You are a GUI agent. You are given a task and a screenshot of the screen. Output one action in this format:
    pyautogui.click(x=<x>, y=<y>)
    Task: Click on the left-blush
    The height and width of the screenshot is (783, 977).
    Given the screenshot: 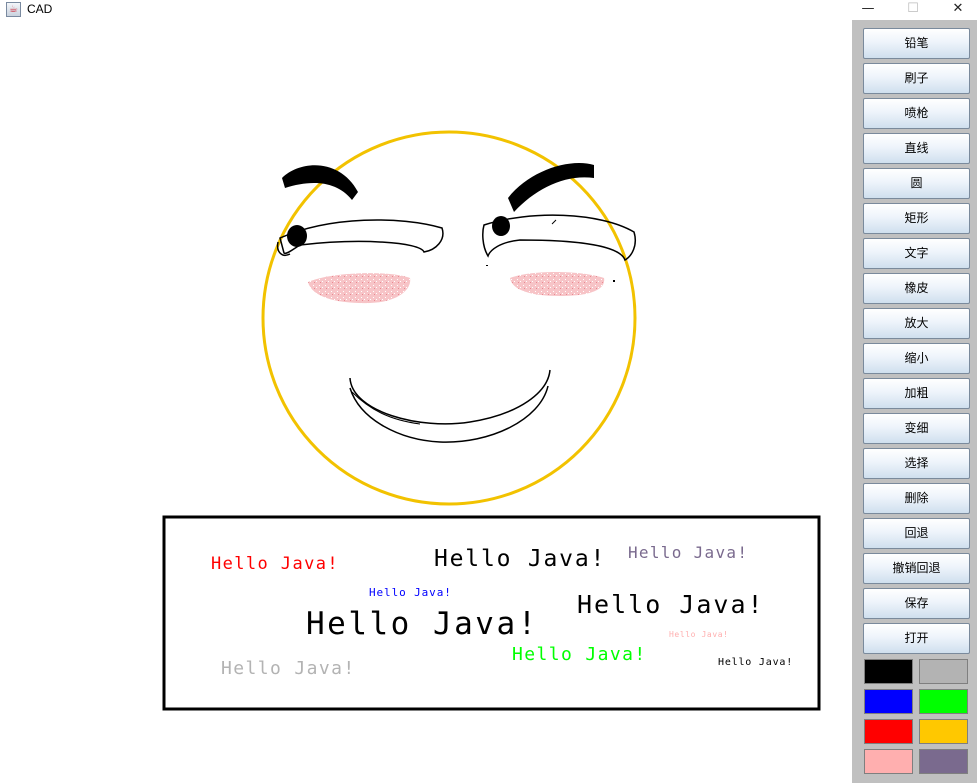 What is the action you would take?
    pyautogui.click(x=359, y=288)
    